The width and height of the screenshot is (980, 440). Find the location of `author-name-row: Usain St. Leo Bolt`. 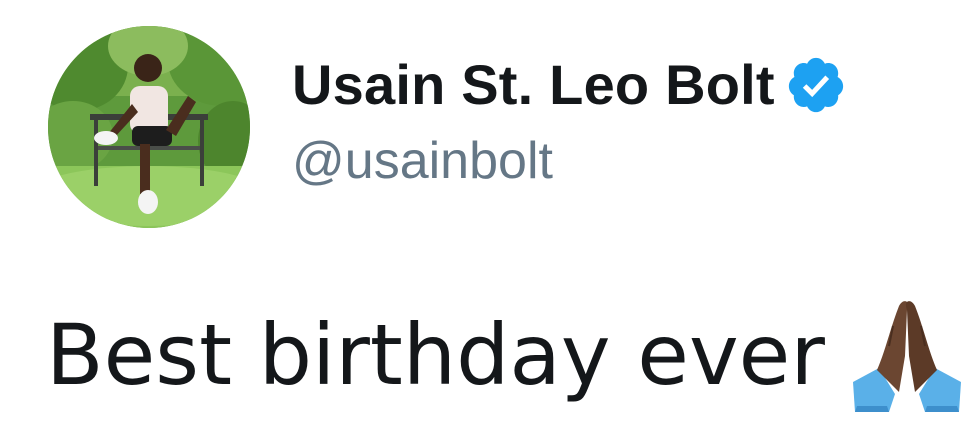

author-name-row: Usain St. Leo Bolt is located at coordinates (569, 85).